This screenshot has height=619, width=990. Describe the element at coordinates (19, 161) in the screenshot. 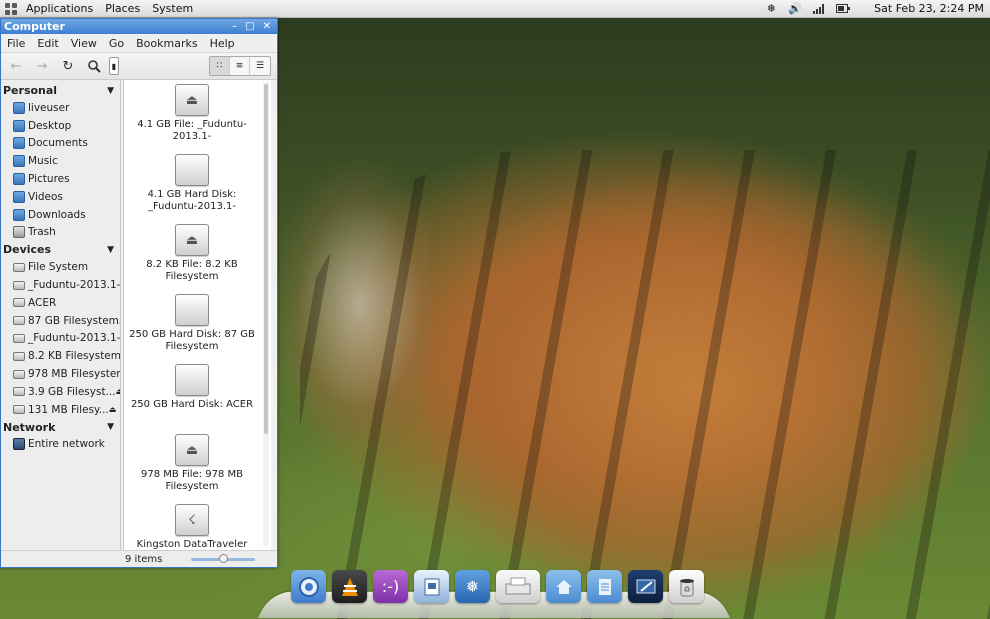

I see `music-folder-icon` at that location.